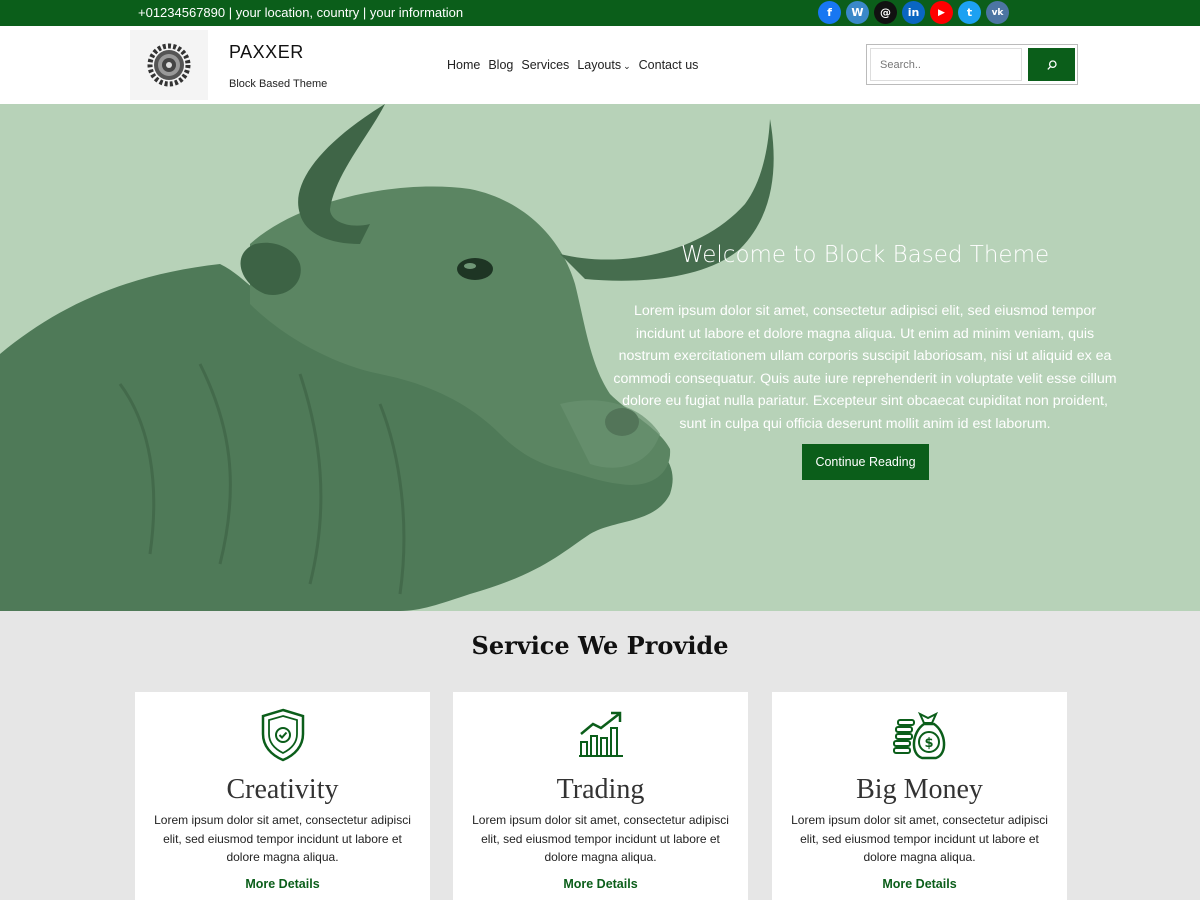  Describe the element at coordinates (463, 65) in the screenshot. I see `nav-item-home: Home` at that location.